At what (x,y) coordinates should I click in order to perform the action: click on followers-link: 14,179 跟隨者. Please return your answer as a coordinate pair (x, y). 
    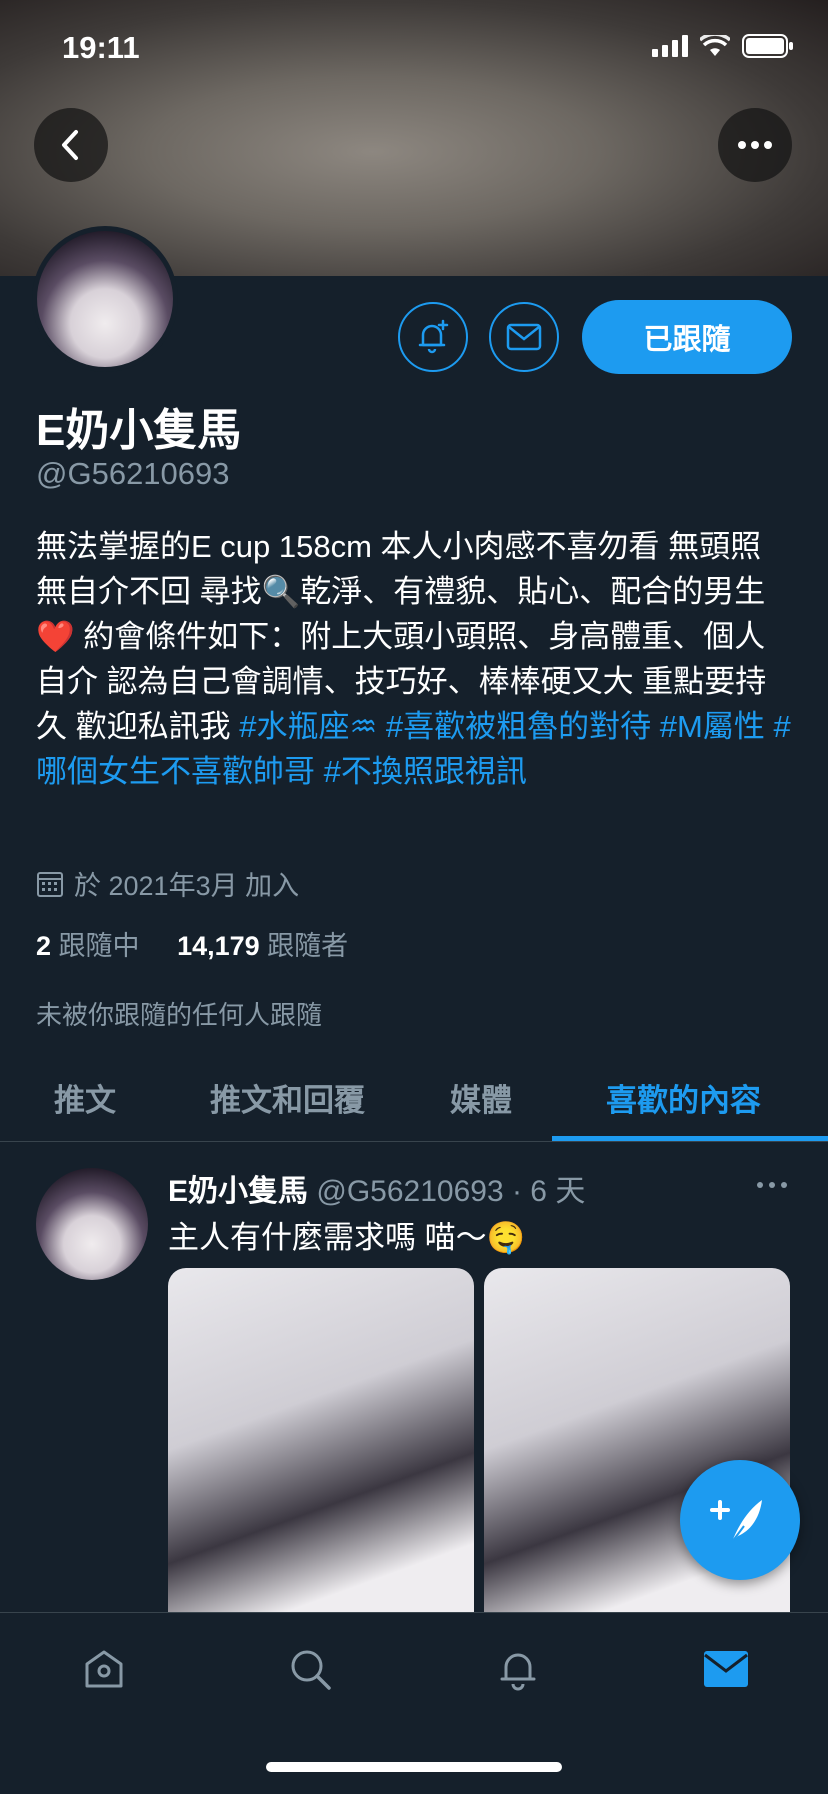
    Looking at the image, I should click on (262, 946).